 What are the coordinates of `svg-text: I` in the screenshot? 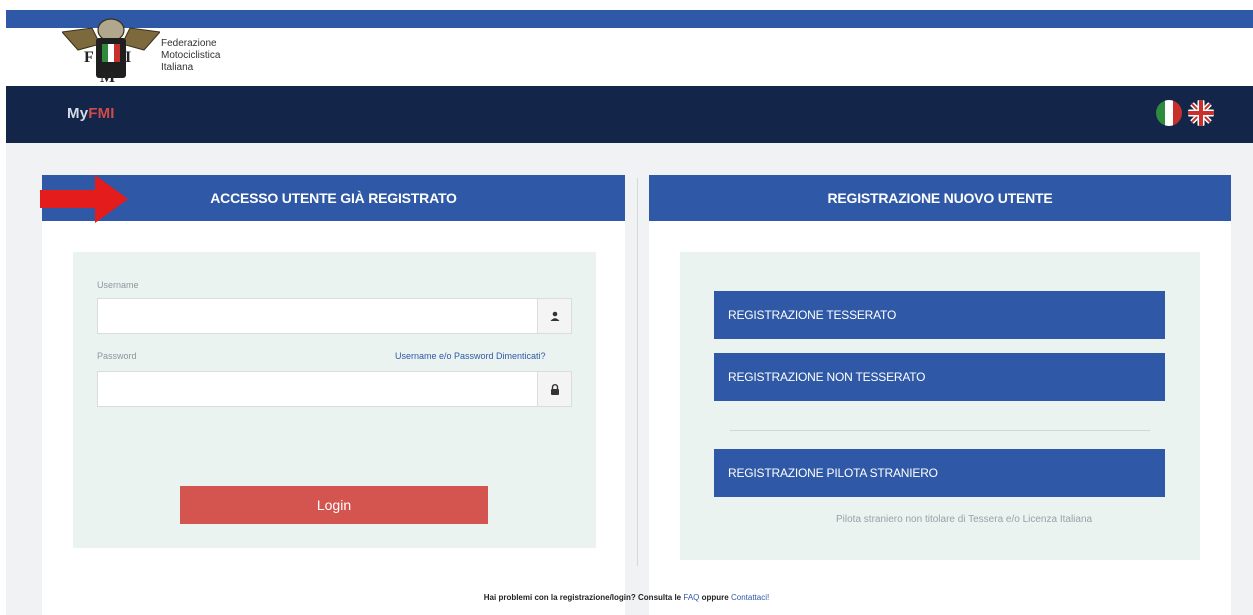 It's located at (128, 57).